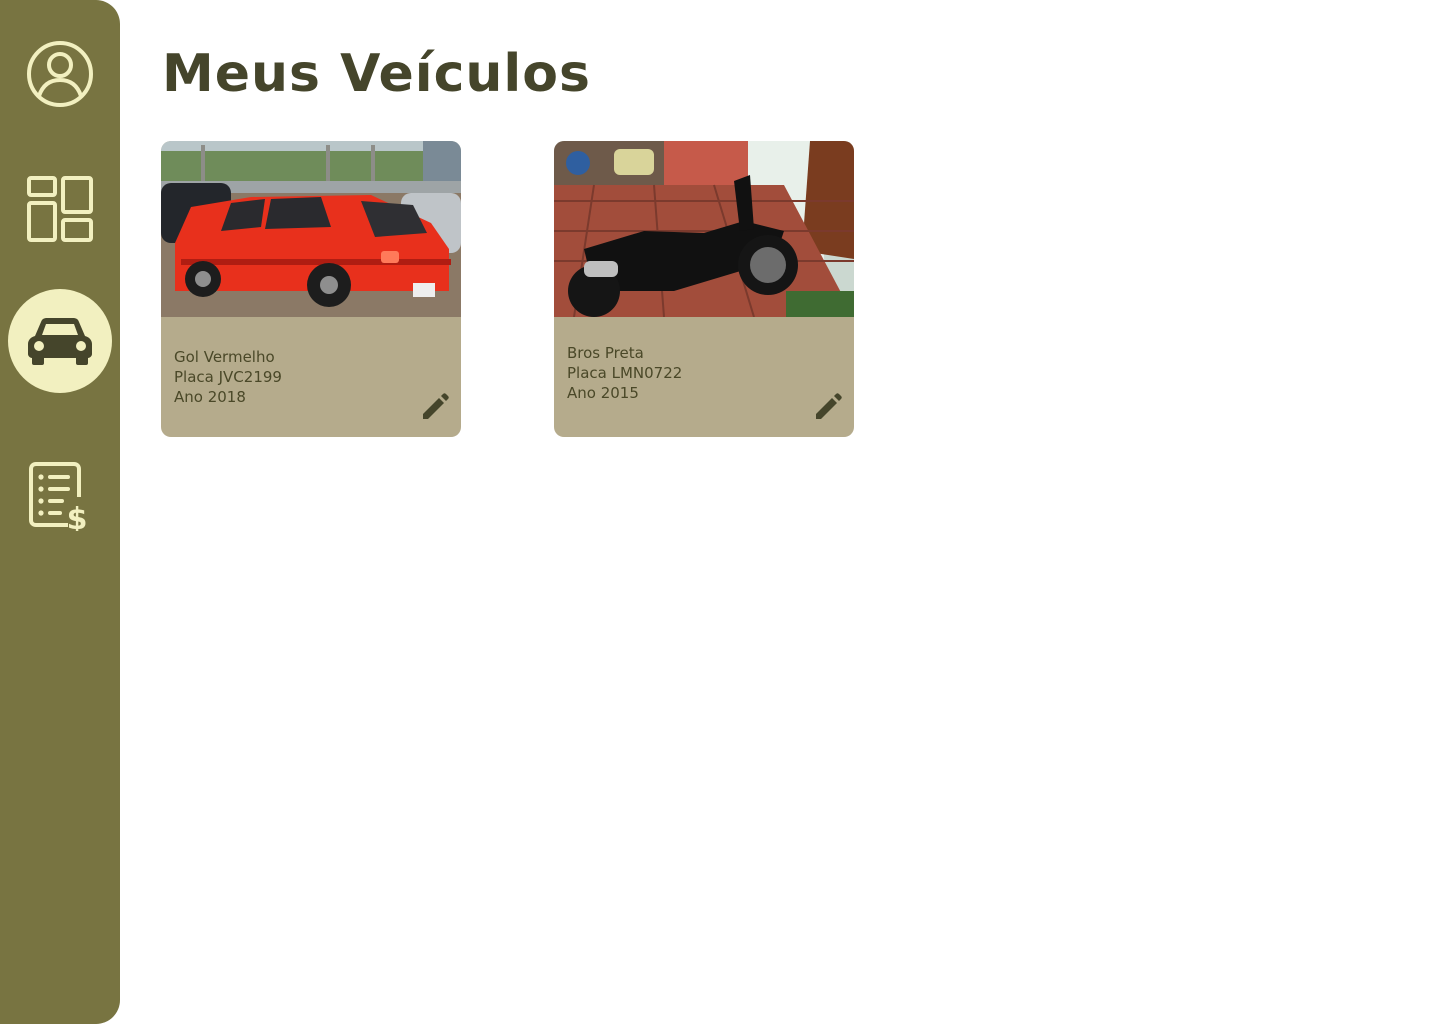 The width and height of the screenshot is (1440, 1024). I want to click on user-circle-icon, so click(60, 74).